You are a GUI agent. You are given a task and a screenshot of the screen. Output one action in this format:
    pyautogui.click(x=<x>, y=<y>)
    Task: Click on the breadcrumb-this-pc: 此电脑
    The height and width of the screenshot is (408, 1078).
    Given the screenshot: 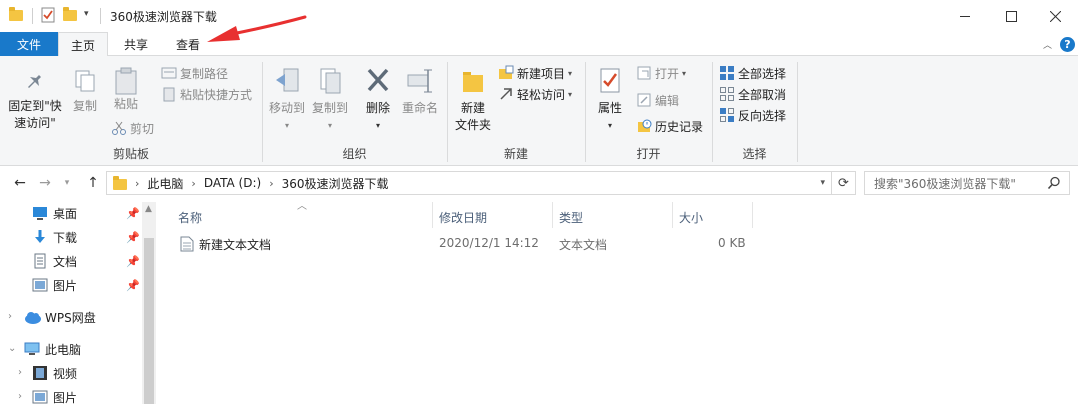 What is the action you would take?
    pyautogui.click(x=165, y=183)
    